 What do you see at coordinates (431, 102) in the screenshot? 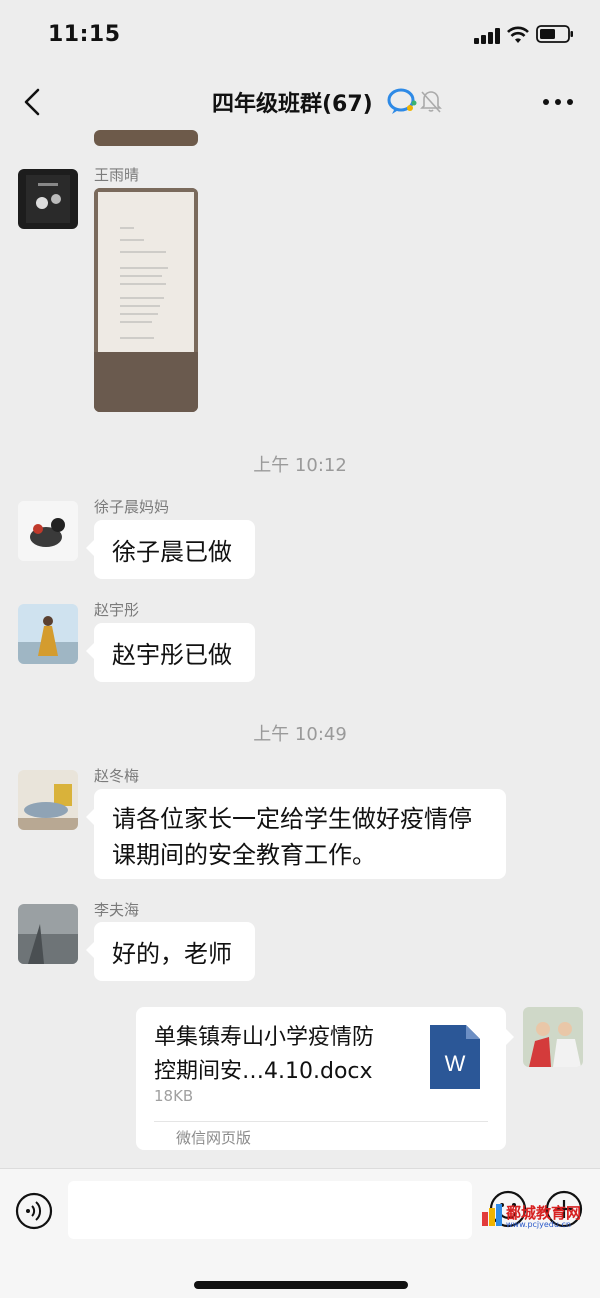
I see `mute-bell-icon` at bounding box center [431, 102].